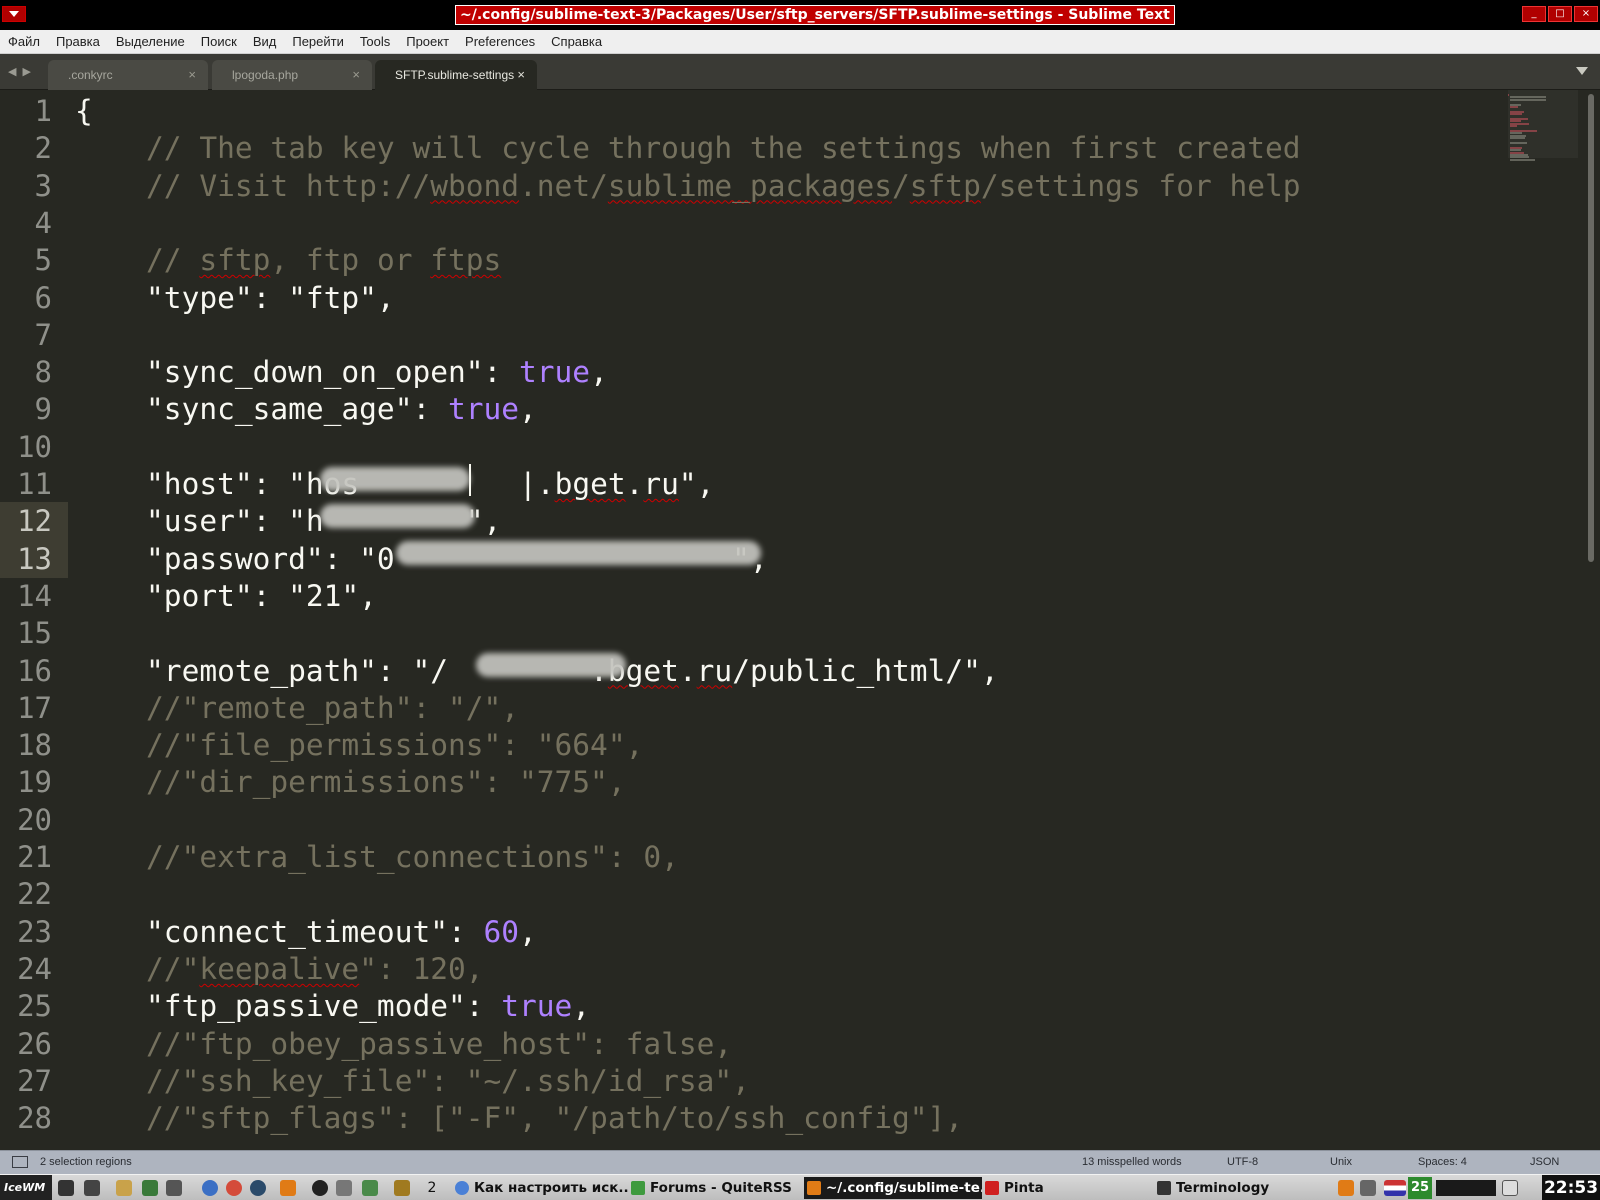  Describe the element at coordinates (34, 819) in the screenshot. I see `line-number: 20` at that location.